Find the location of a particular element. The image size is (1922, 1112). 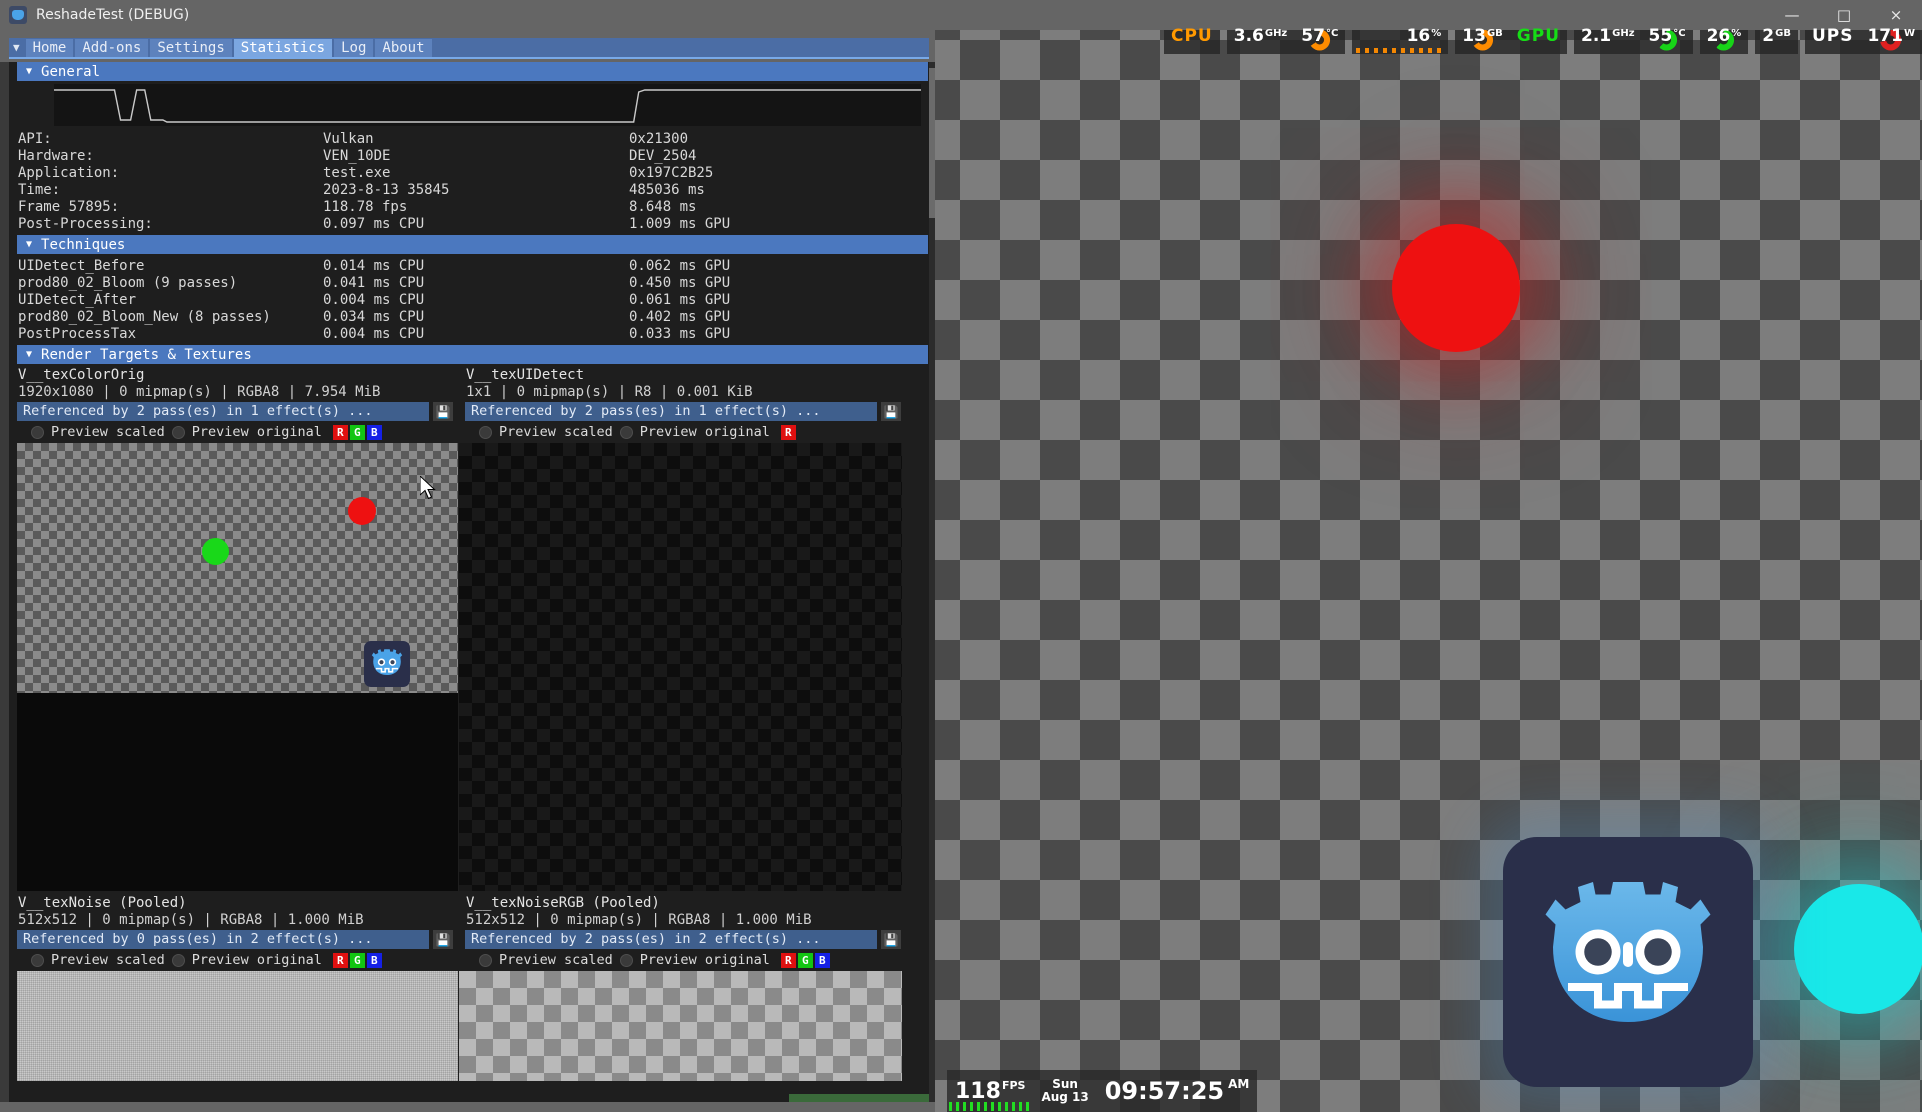

left-gutter is located at coordinates (4, 582).